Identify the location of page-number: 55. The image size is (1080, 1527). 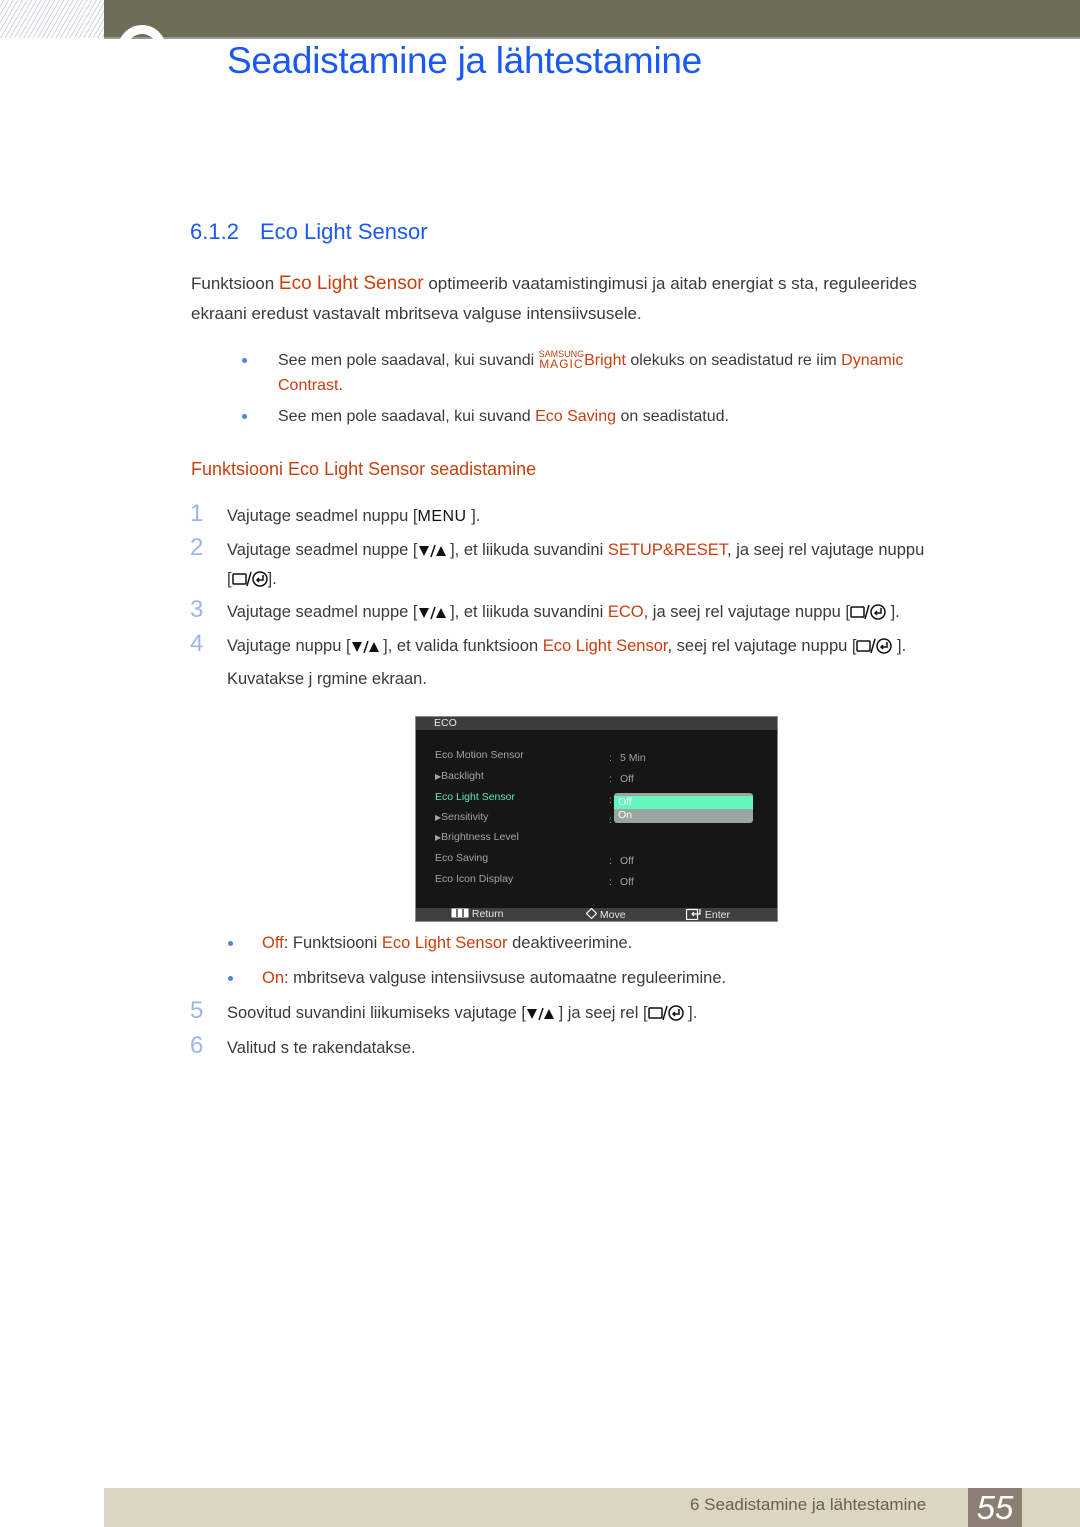
(995, 1507).